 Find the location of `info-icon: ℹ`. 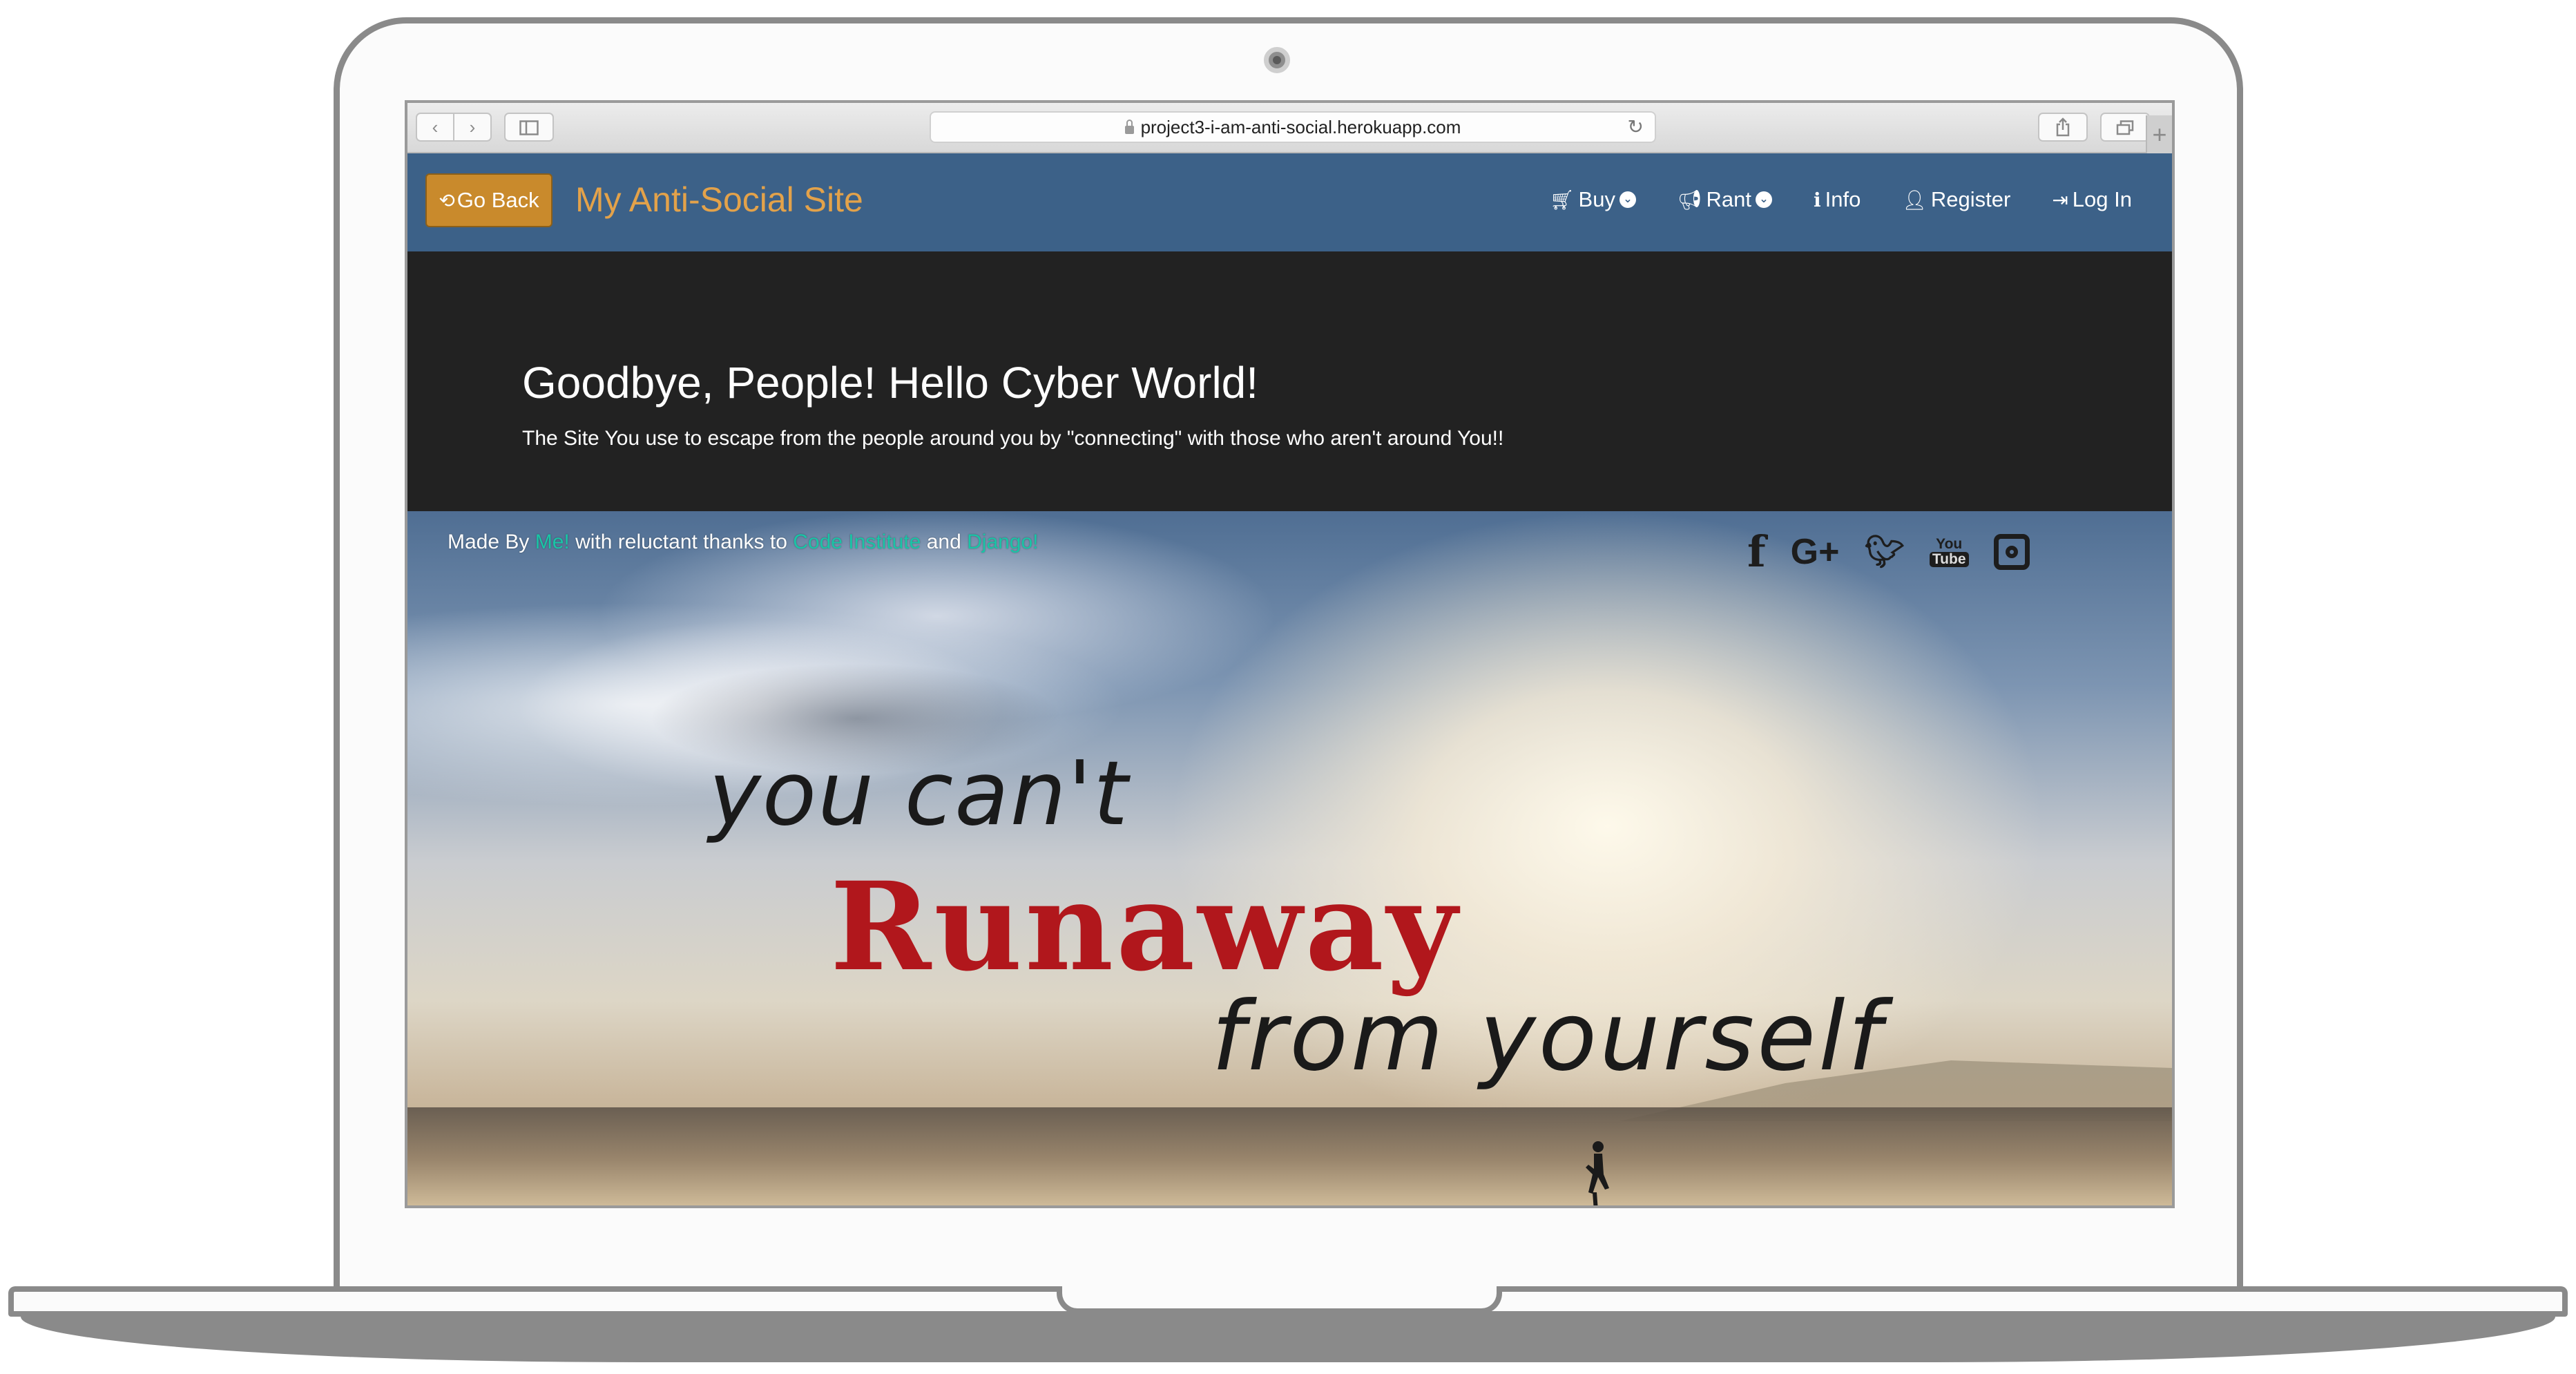

info-icon: ℹ is located at coordinates (1817, 200).